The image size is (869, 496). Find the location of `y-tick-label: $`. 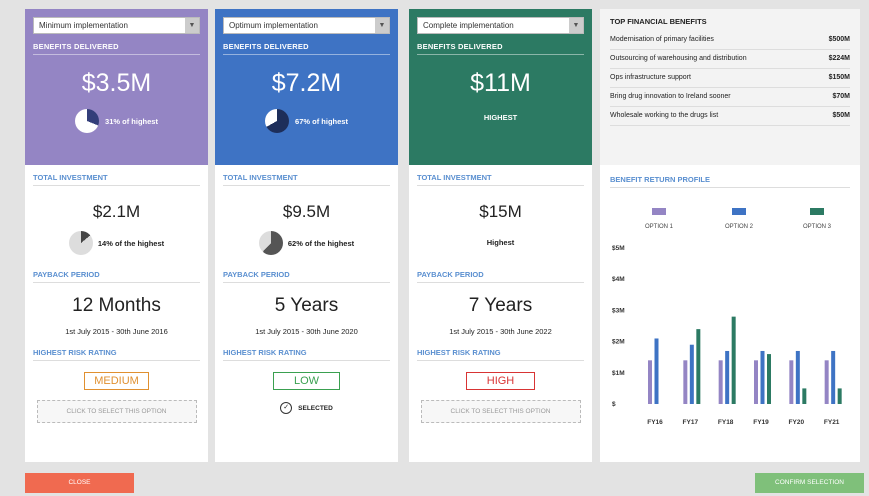

y-tick-label: $ is located at coordinates (614, 404).